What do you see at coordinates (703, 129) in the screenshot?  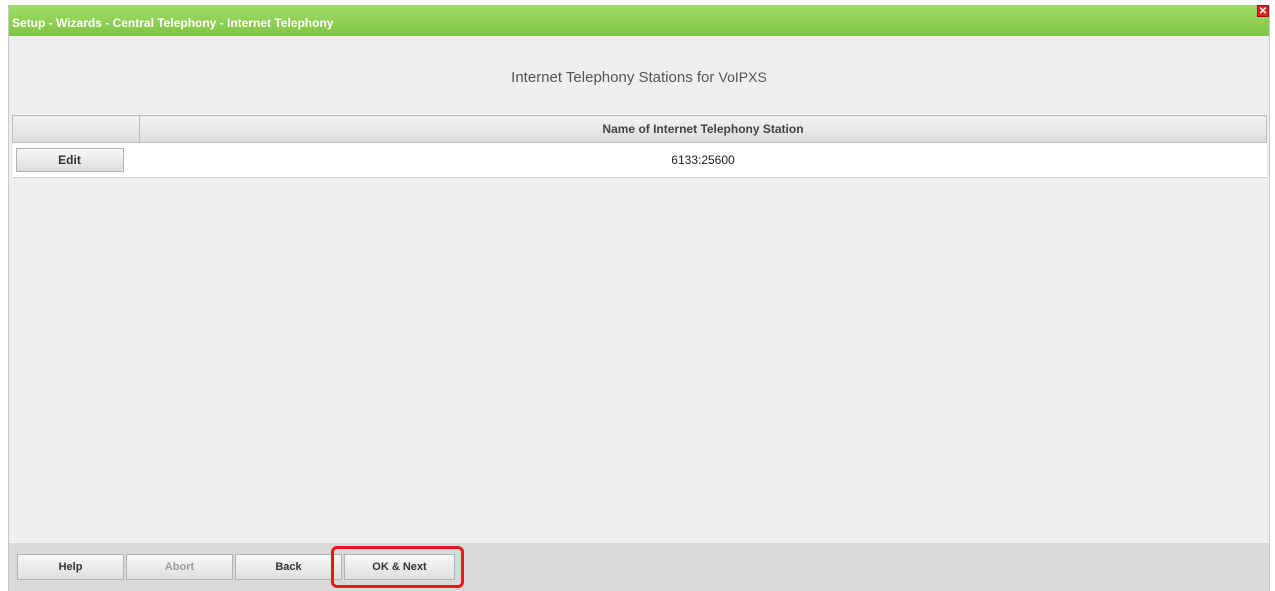 I see `station-name-column-header: Name of Internet Telephony Station` at bounding box center [703, 129].